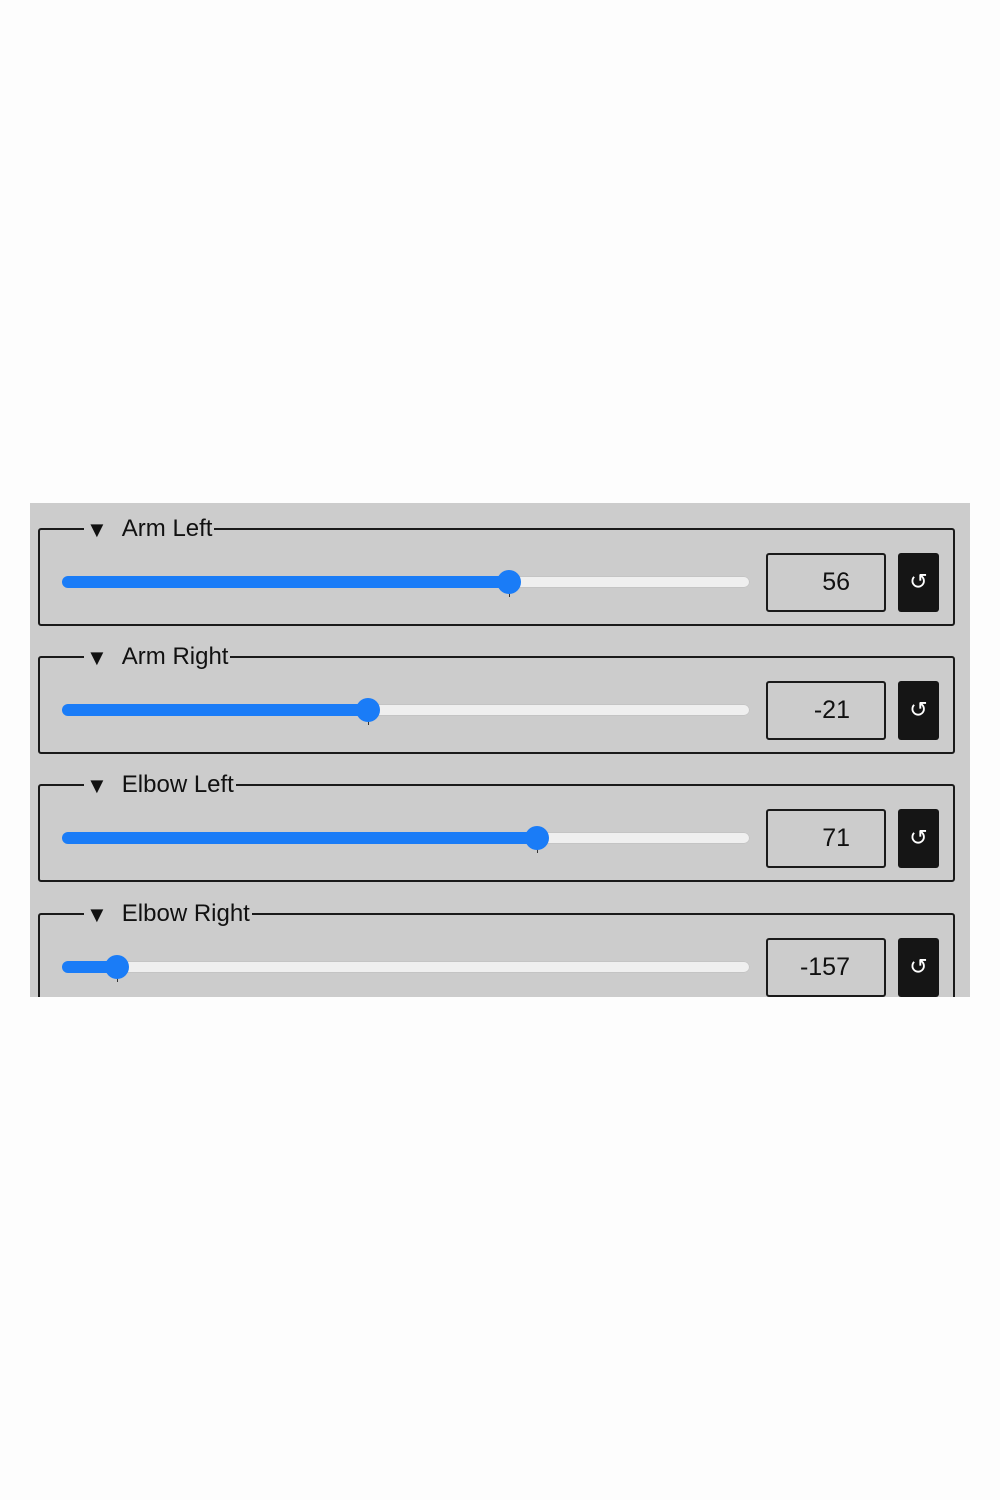 The height and width of the screenshot is (1500, 1000). I want to click on elbow-right-value-input, so click(826, 967).